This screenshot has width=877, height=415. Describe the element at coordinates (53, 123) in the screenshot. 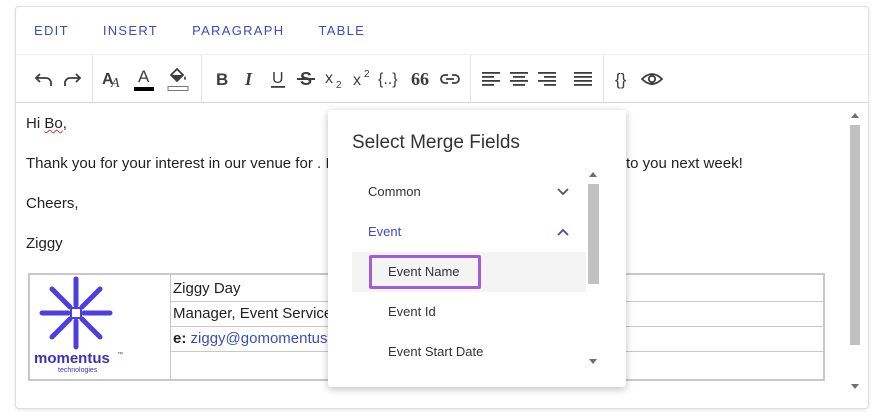

I see `greeting-name: Bo` at that location.